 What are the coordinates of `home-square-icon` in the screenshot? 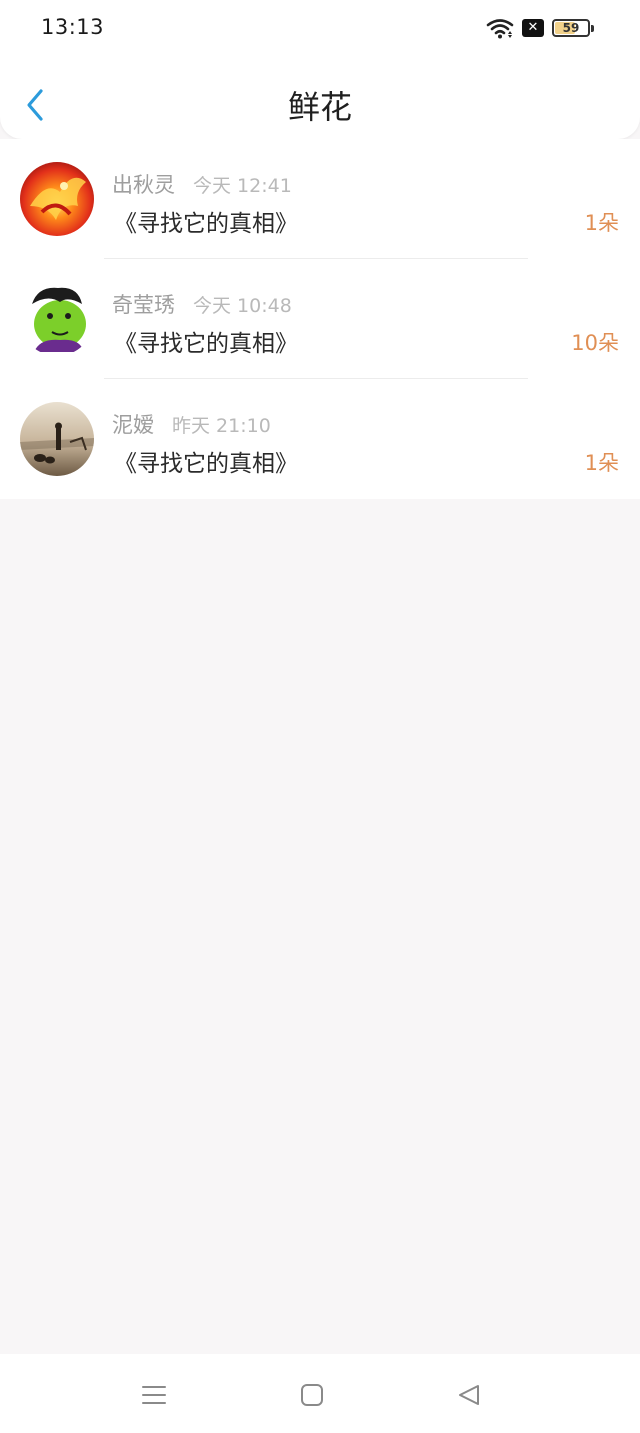 It's located at (312, 1395).